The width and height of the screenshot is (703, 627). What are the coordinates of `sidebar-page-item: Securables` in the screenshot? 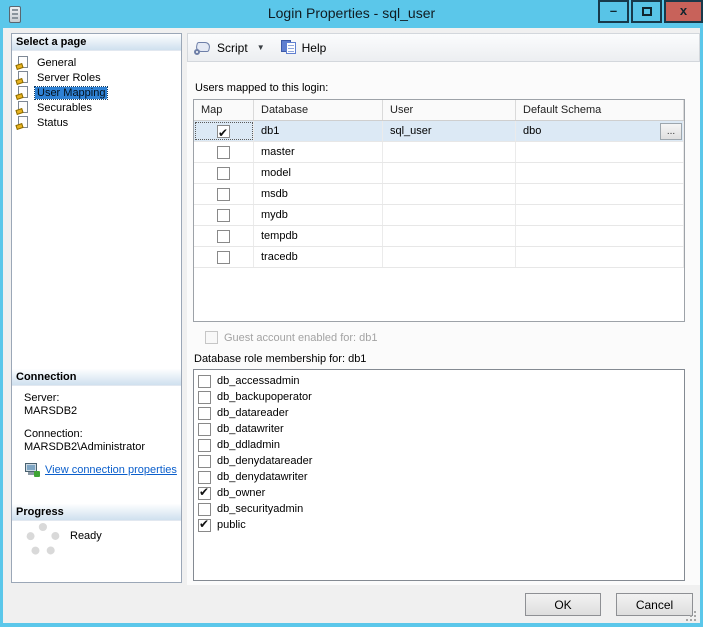 It's located at (96, 107).